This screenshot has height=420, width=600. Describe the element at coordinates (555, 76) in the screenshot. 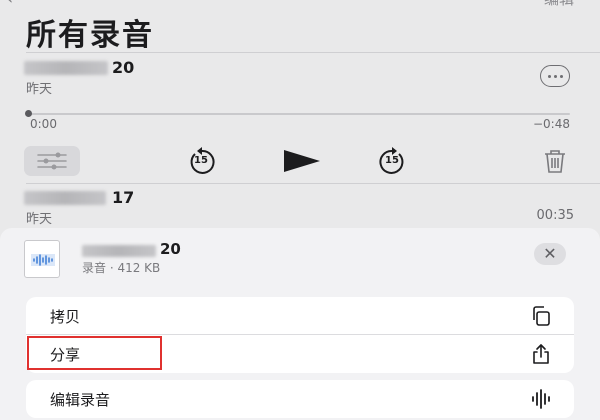

I see `more-options-icon` at that location.